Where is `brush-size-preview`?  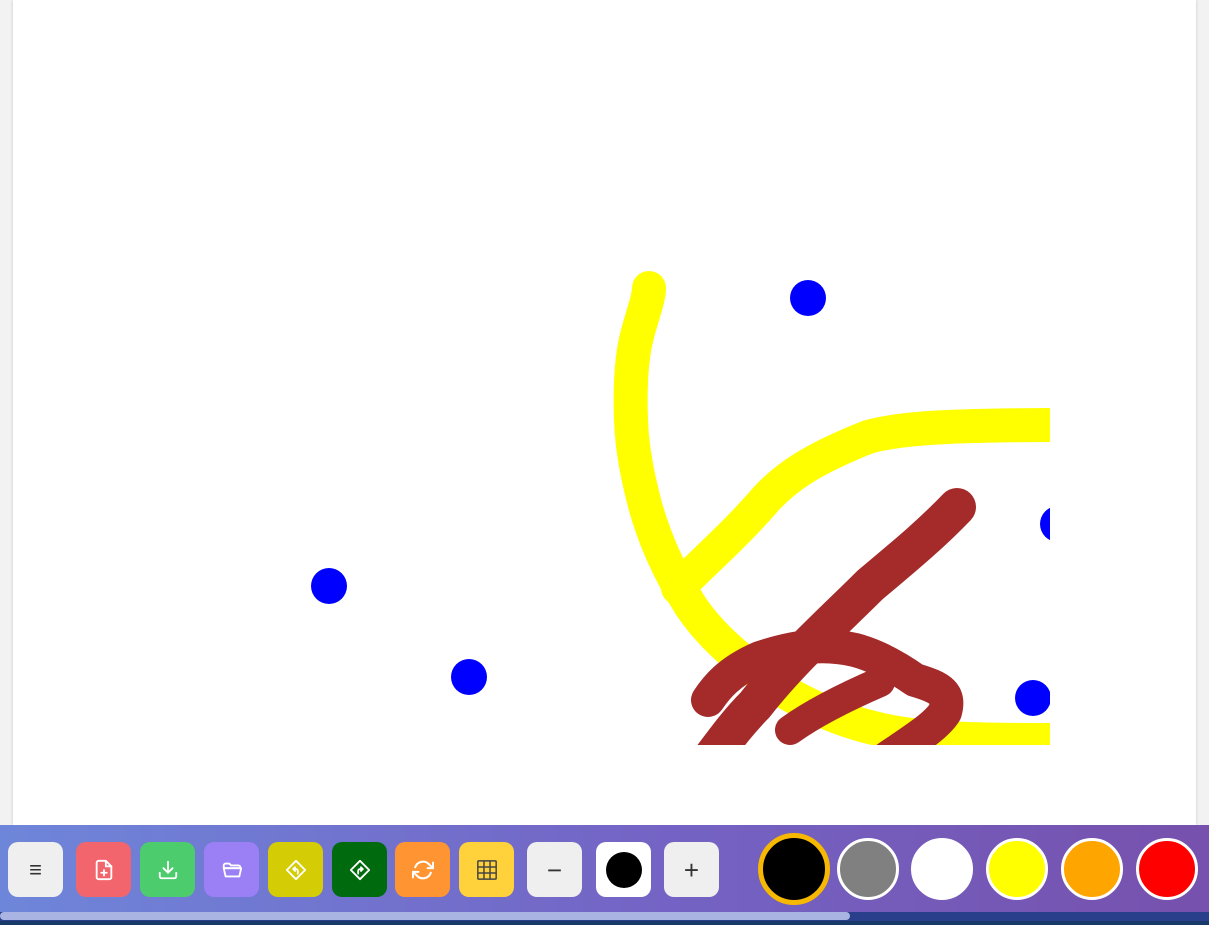 brush-size-preview is located at coordinates (623, 869).